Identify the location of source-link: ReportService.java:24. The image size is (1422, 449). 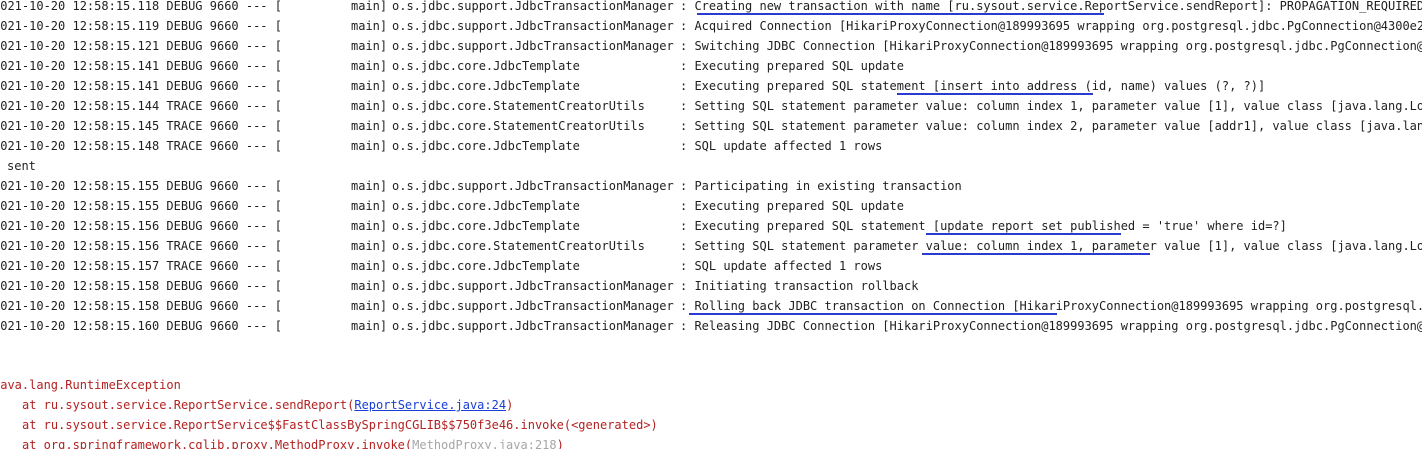
(430, 405).